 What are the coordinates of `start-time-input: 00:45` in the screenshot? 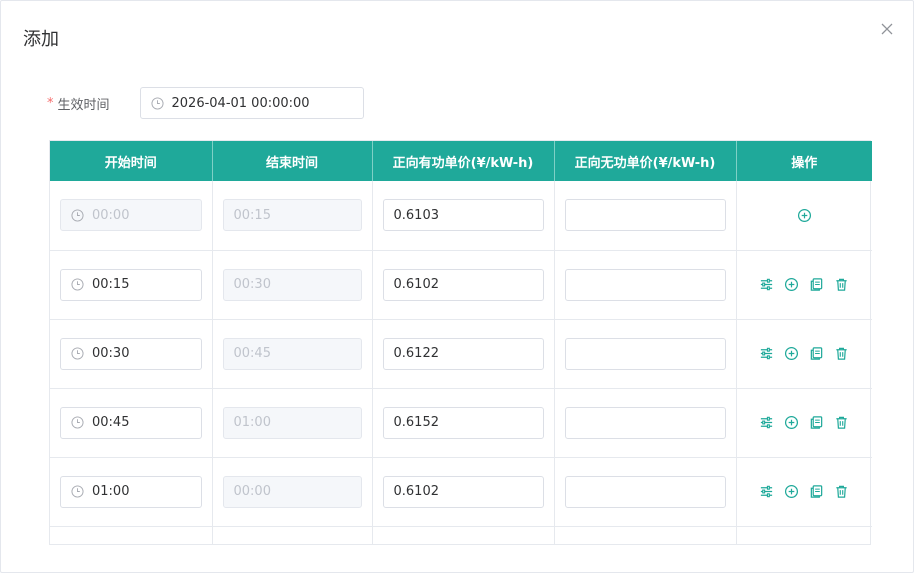 It's located at (131, 422).